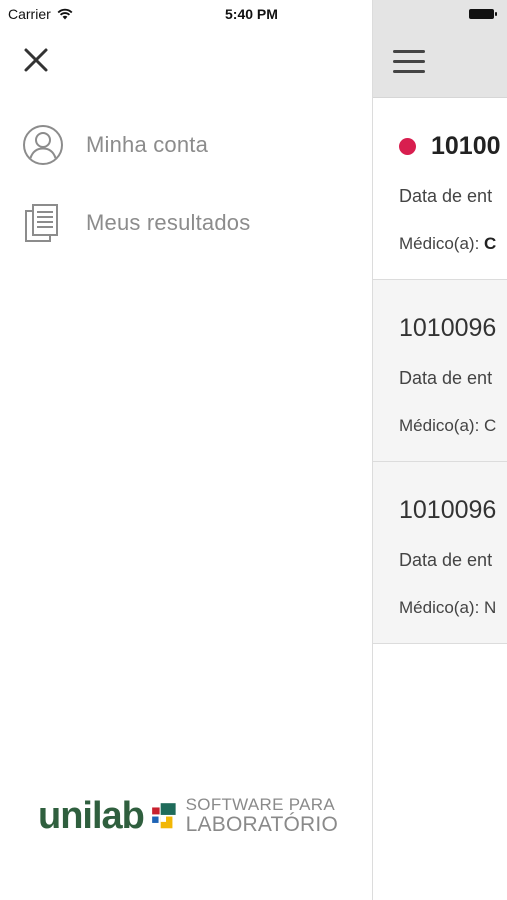 The width and height of the screenshot is (507, 900). I want to click on hamburger-menu-icon, so click(409, 62).